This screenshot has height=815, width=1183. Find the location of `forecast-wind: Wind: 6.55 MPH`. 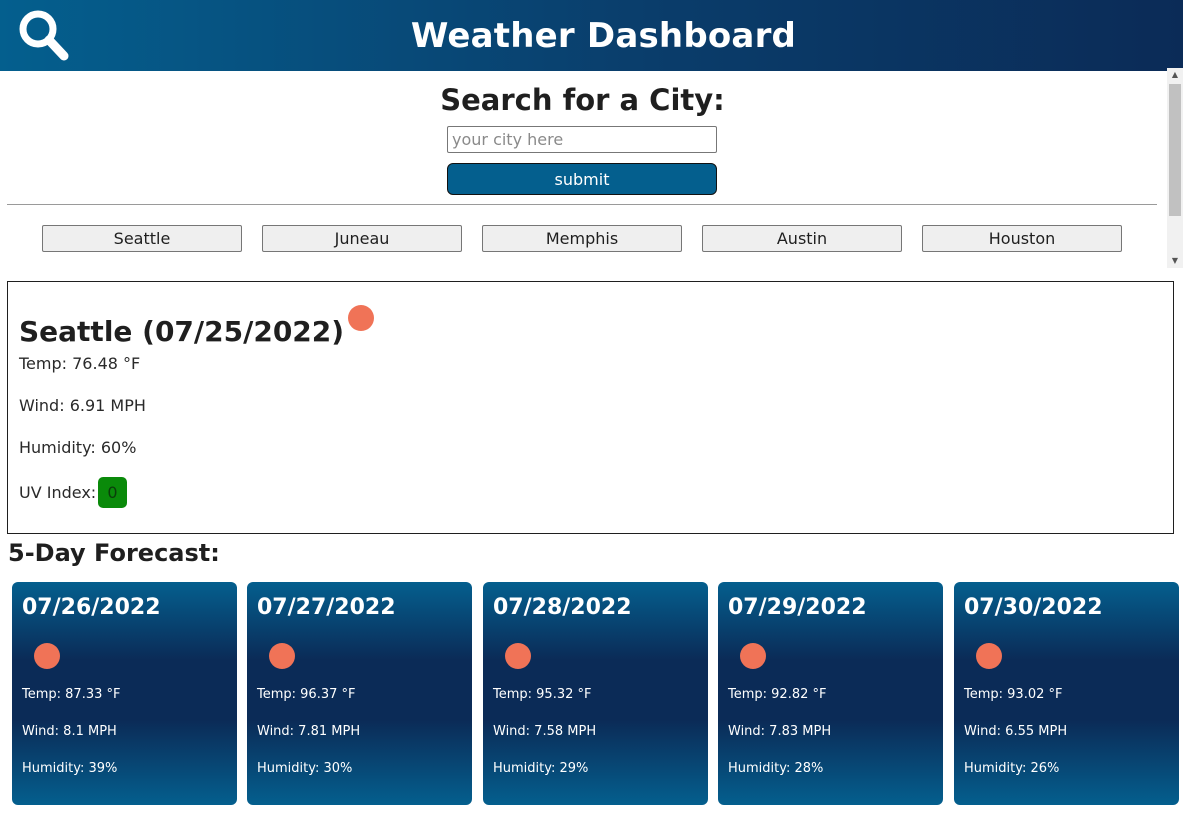

forecast-wind: Wind: 6.55 MPH is located at coordinates (1016, 731).